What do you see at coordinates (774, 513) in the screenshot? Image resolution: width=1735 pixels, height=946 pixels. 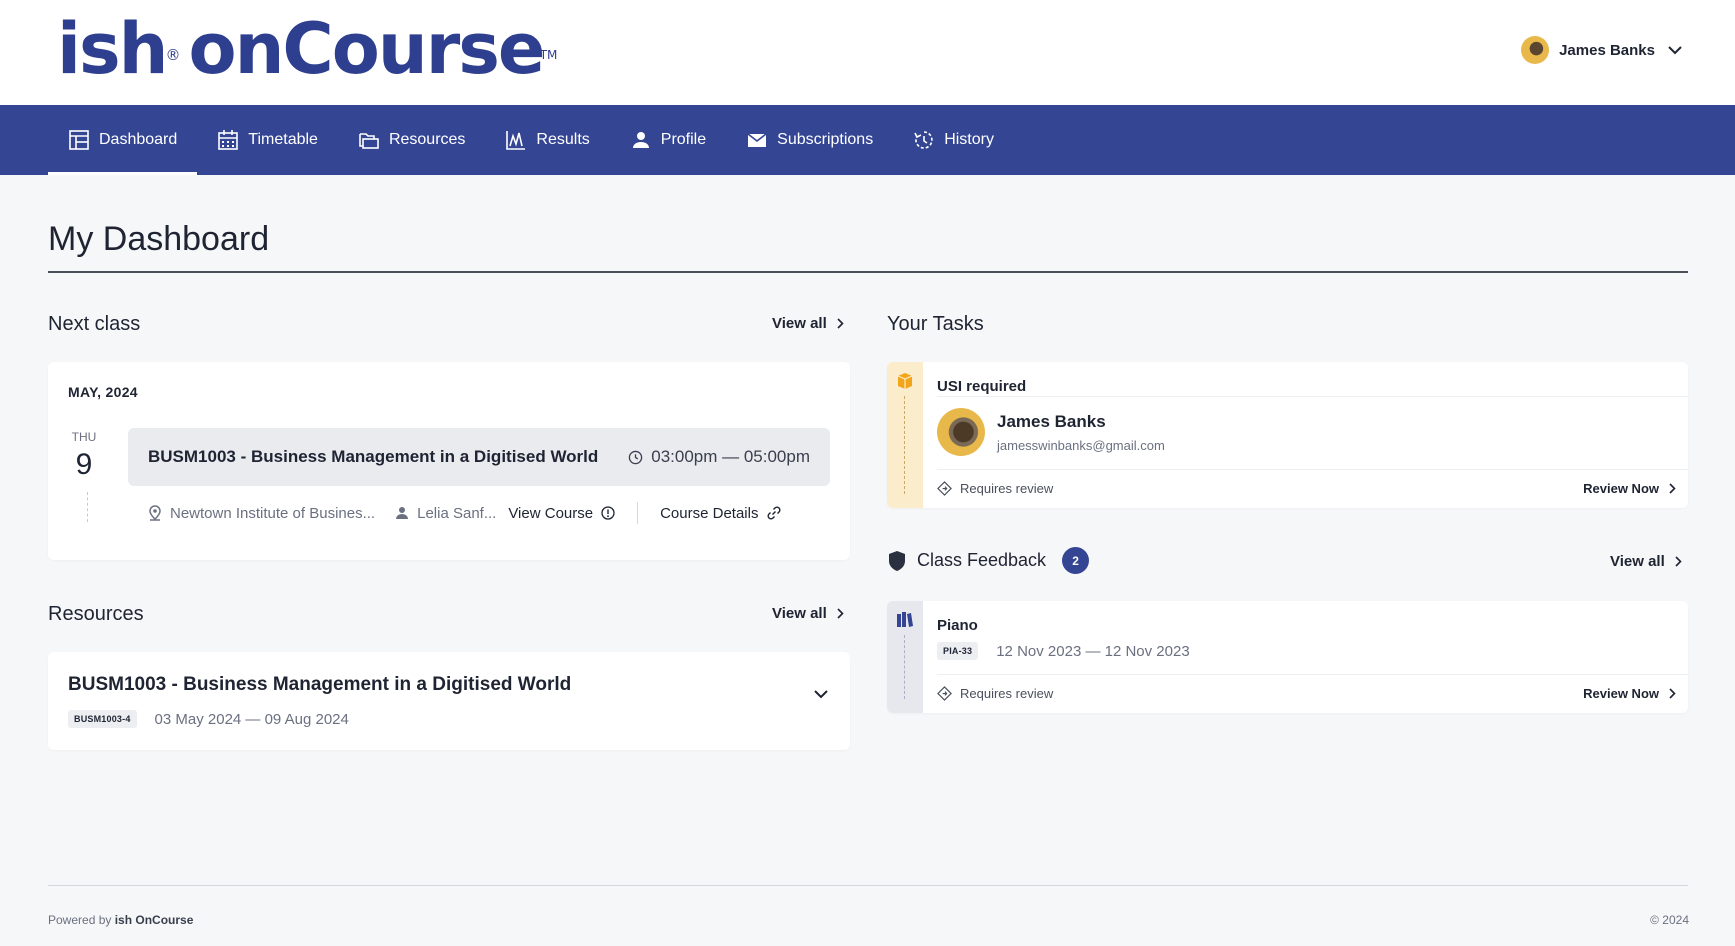 I see `link-icon` at bounding box center [774, 513].